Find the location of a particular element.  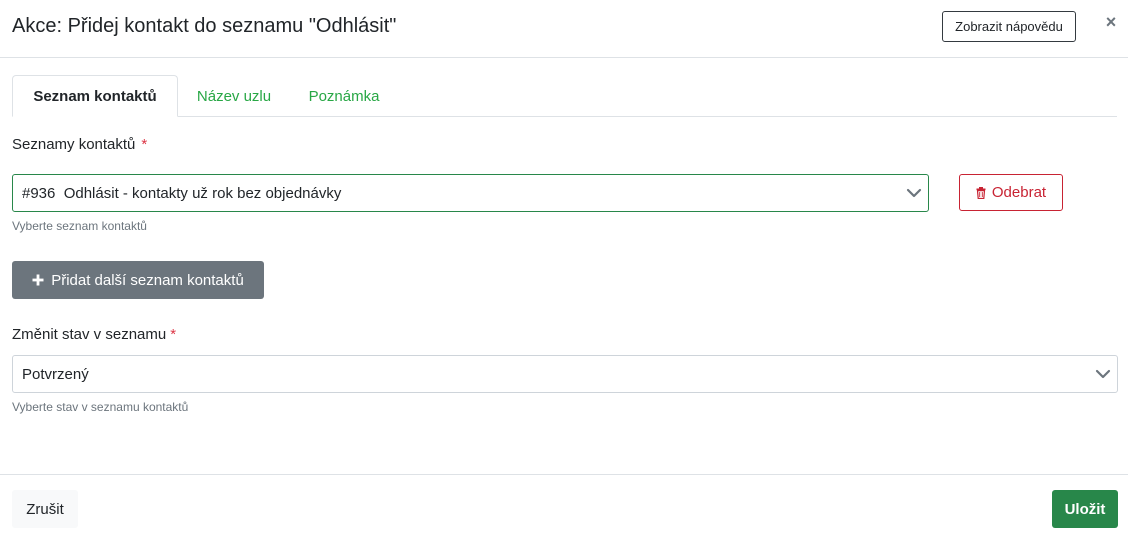

status-select: Potvrzený is located at coordinates (565, 374).